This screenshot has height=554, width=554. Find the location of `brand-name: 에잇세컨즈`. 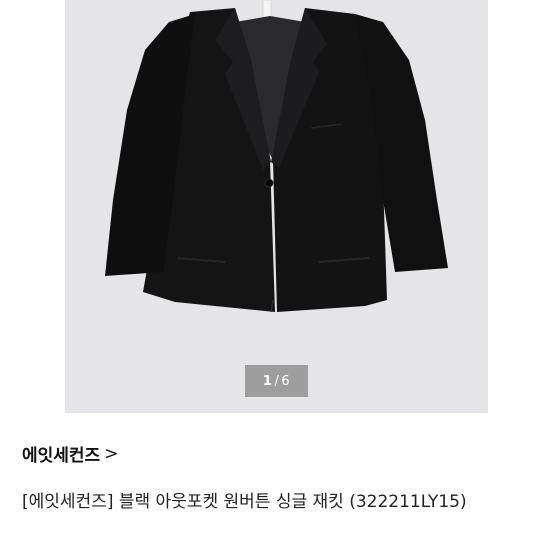

brand-name: 에잇세컨즈 is located at coordinates (61, 456).